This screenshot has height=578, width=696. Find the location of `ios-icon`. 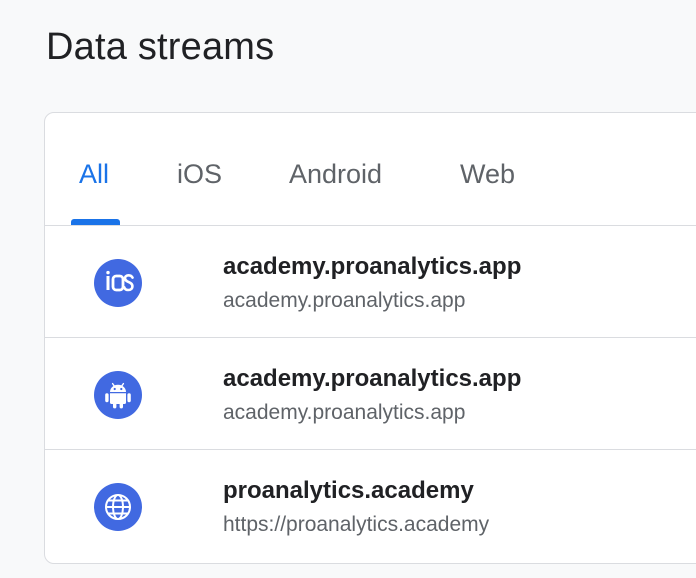

ios-icon is located at coordinates (118, 283).